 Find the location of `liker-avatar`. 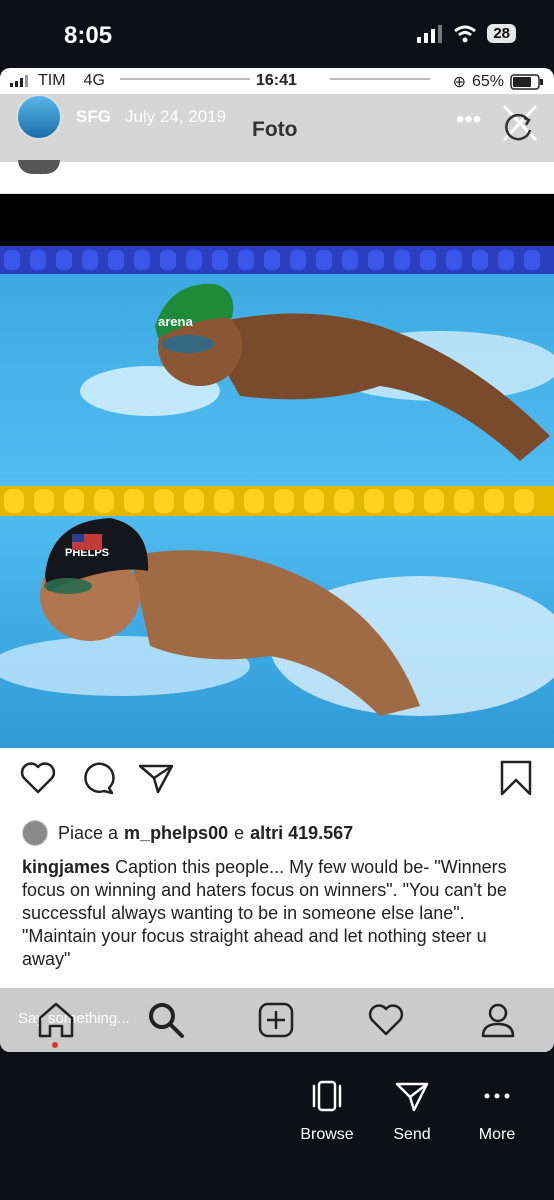

liker-avatar is located at coordinates (35, 833).